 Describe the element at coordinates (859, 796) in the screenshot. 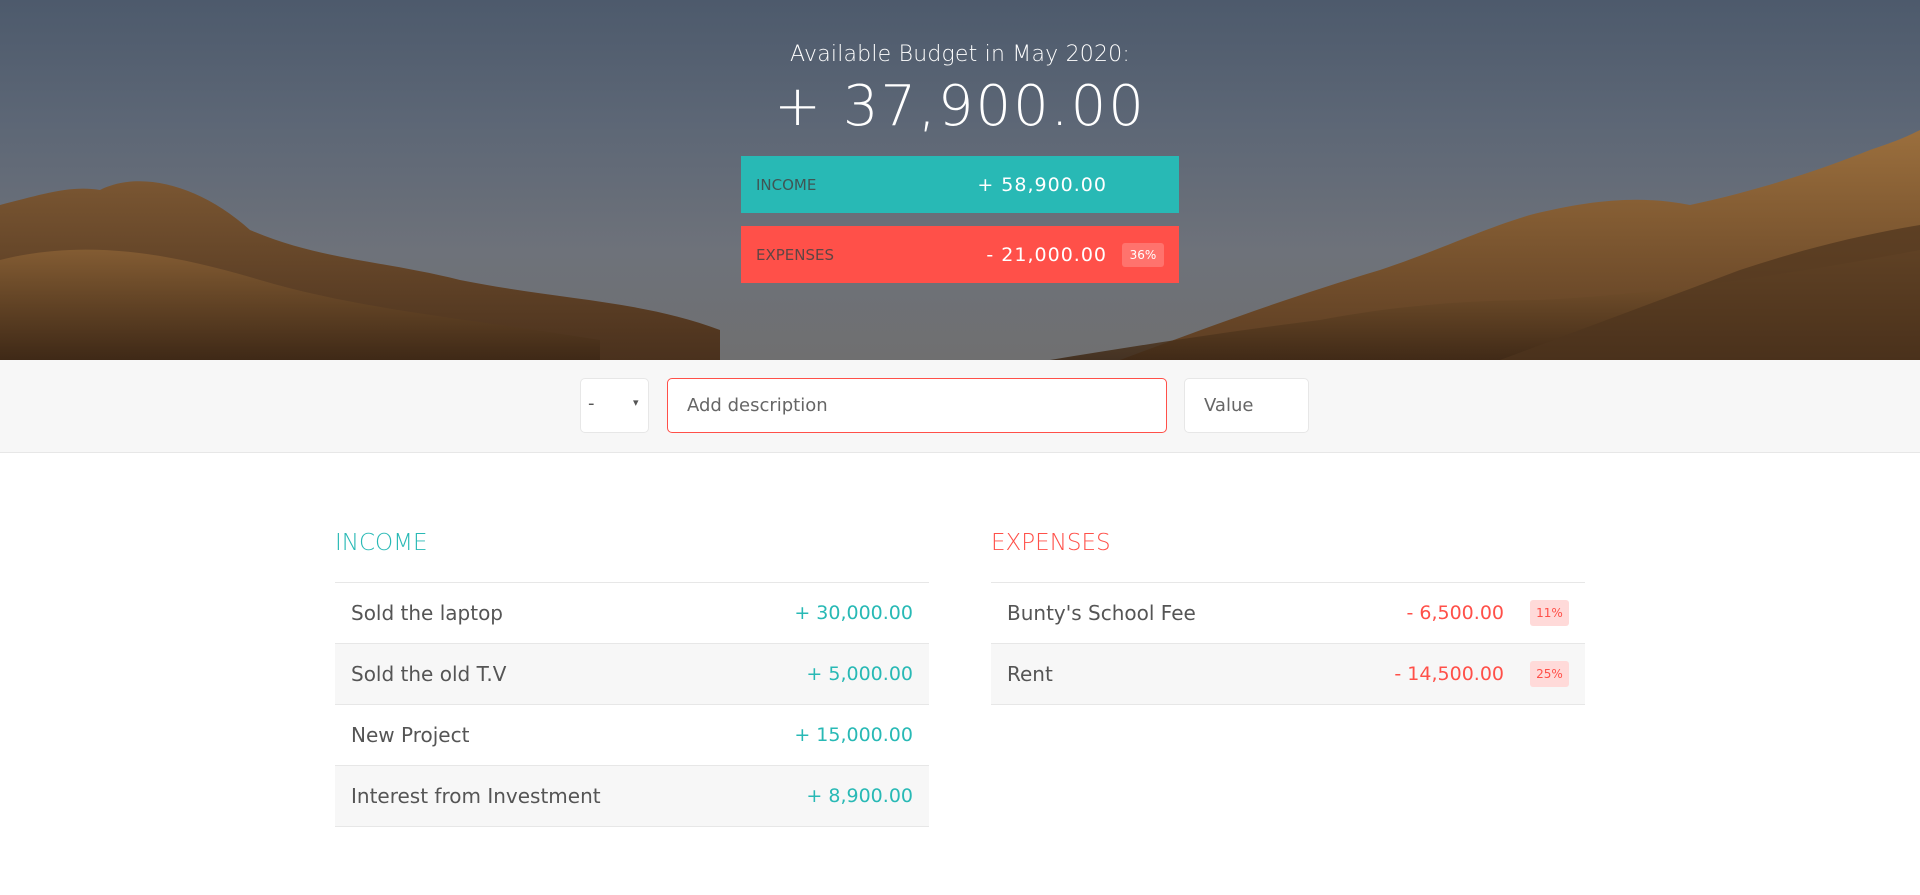

I see `item-value: + 8,900.00` at that location.